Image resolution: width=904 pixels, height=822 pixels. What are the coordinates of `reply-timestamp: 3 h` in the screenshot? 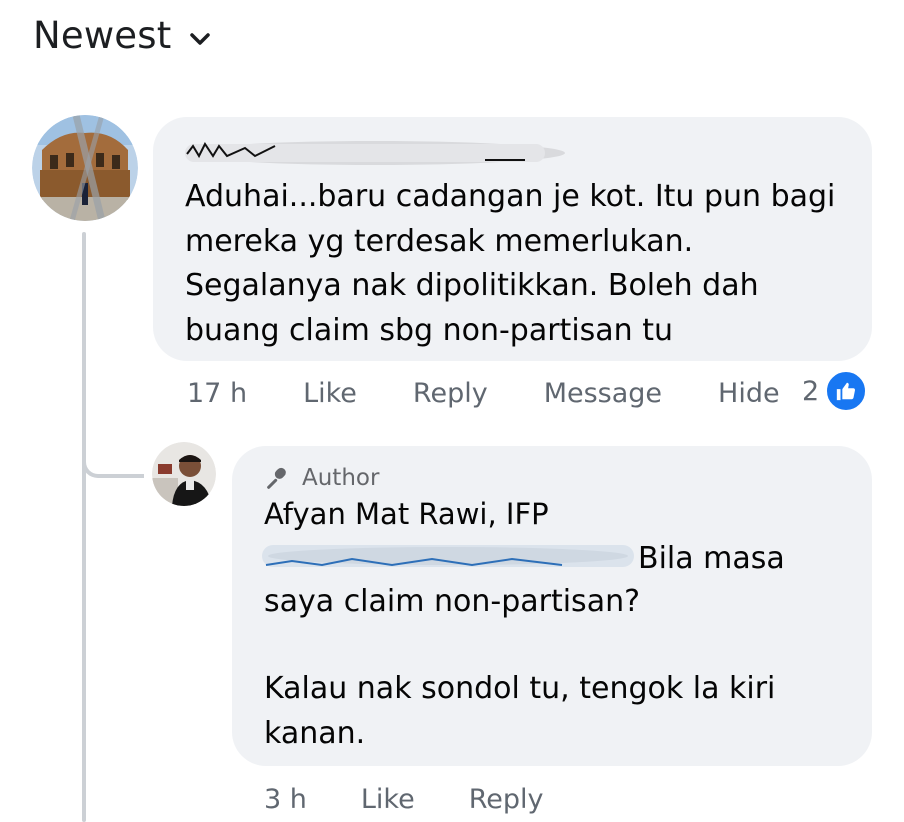 It's located at (285, 799).